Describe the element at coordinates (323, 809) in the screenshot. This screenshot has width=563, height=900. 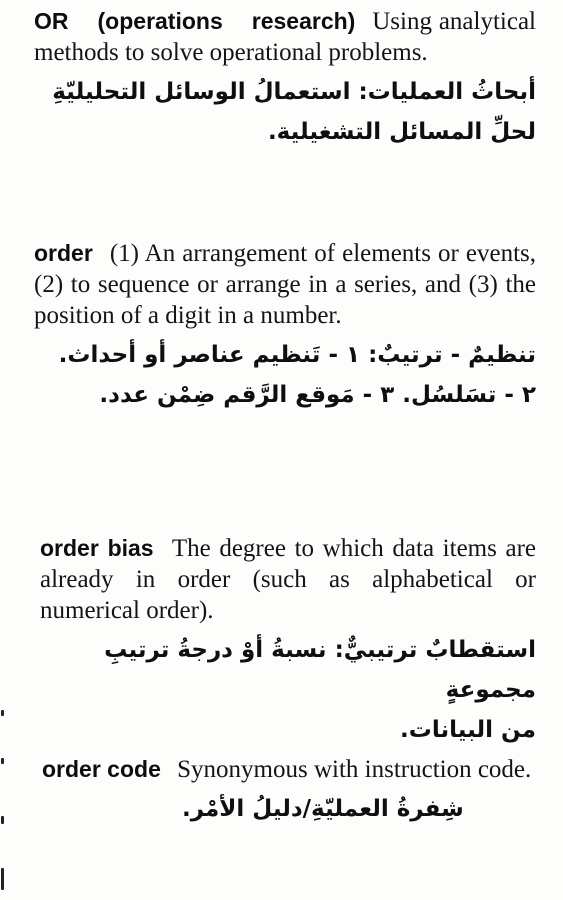
I see `arabic-line: شِفرةُ العمليّةِ/دليلُ الأمْر.` at that location.